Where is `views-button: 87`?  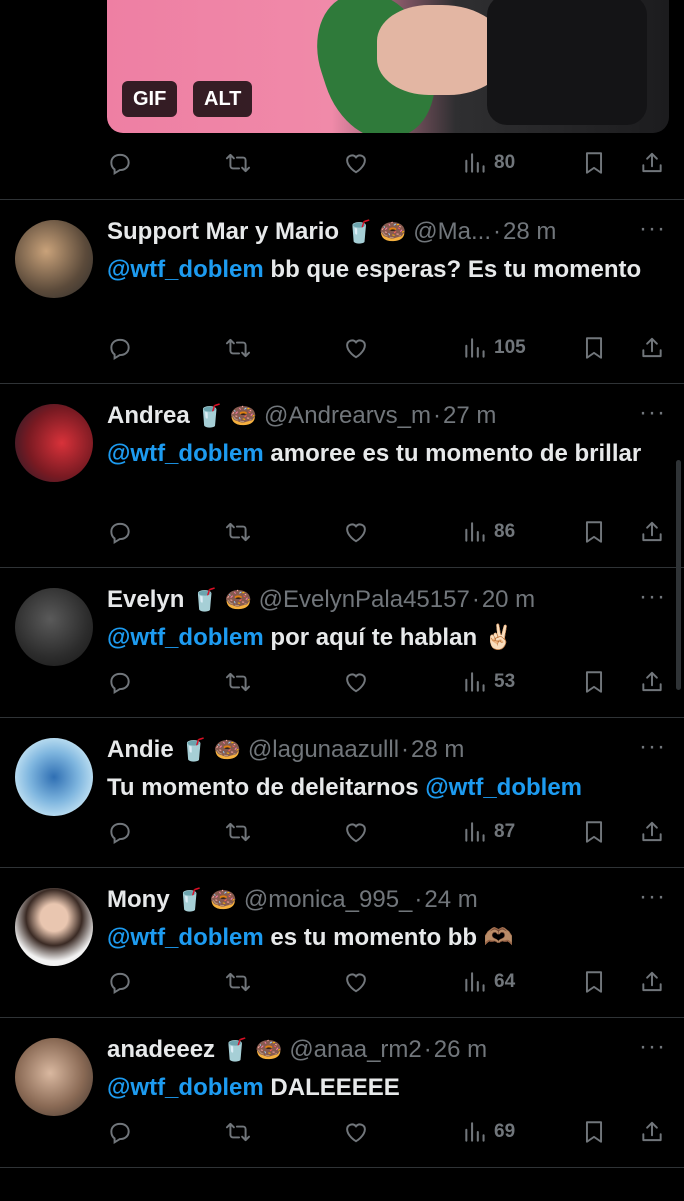 views-button: 87 is located at coordinates (488, 832).